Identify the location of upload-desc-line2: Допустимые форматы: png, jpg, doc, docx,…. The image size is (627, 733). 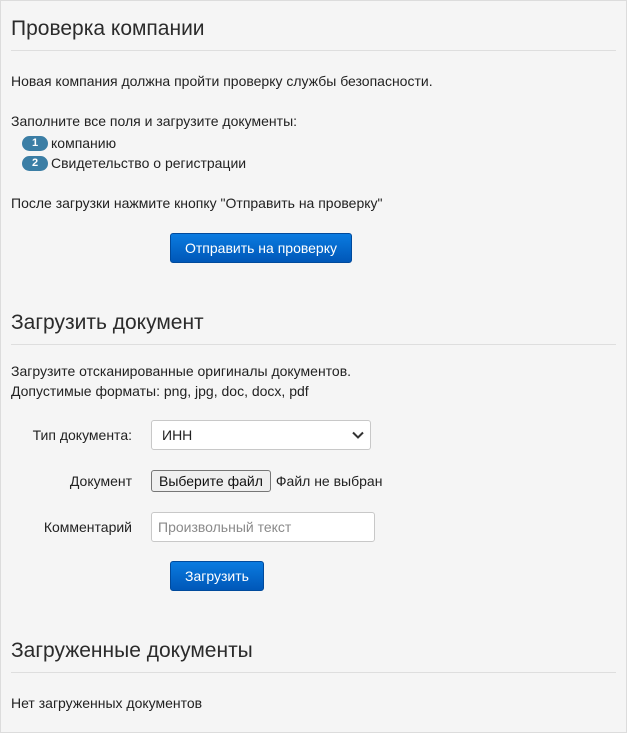
(160, 391).